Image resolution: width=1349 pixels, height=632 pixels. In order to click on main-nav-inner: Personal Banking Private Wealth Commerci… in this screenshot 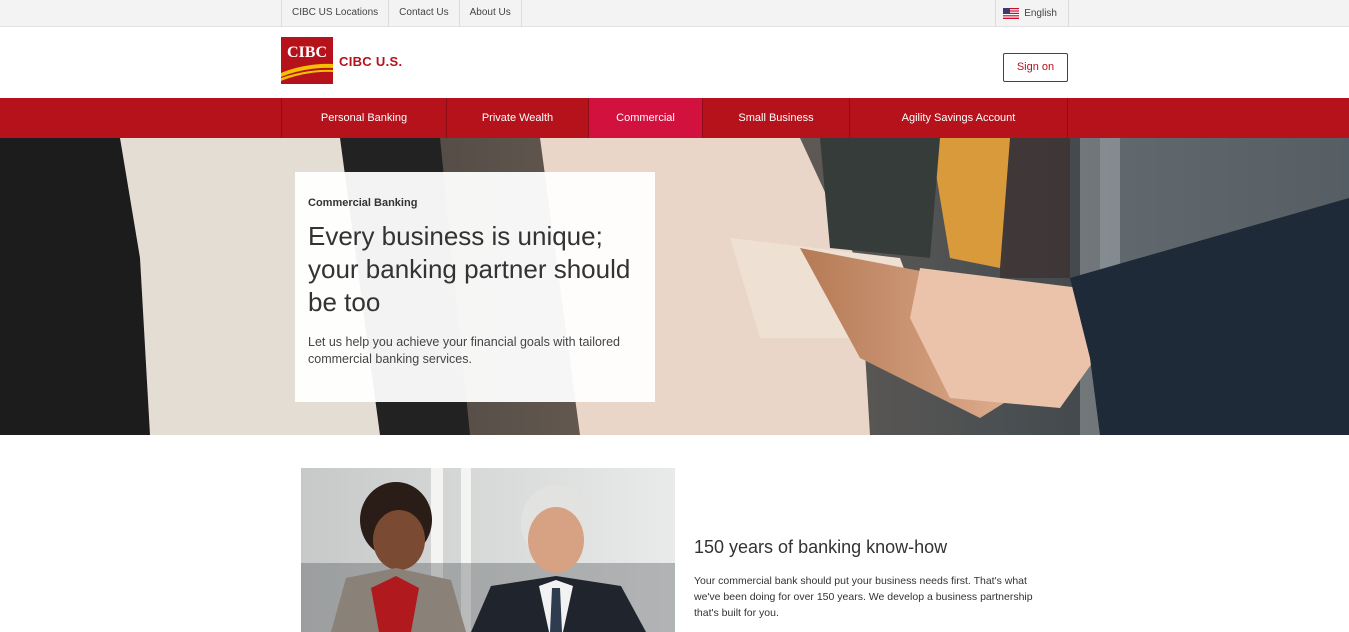, I will do `click(674, 118)`.